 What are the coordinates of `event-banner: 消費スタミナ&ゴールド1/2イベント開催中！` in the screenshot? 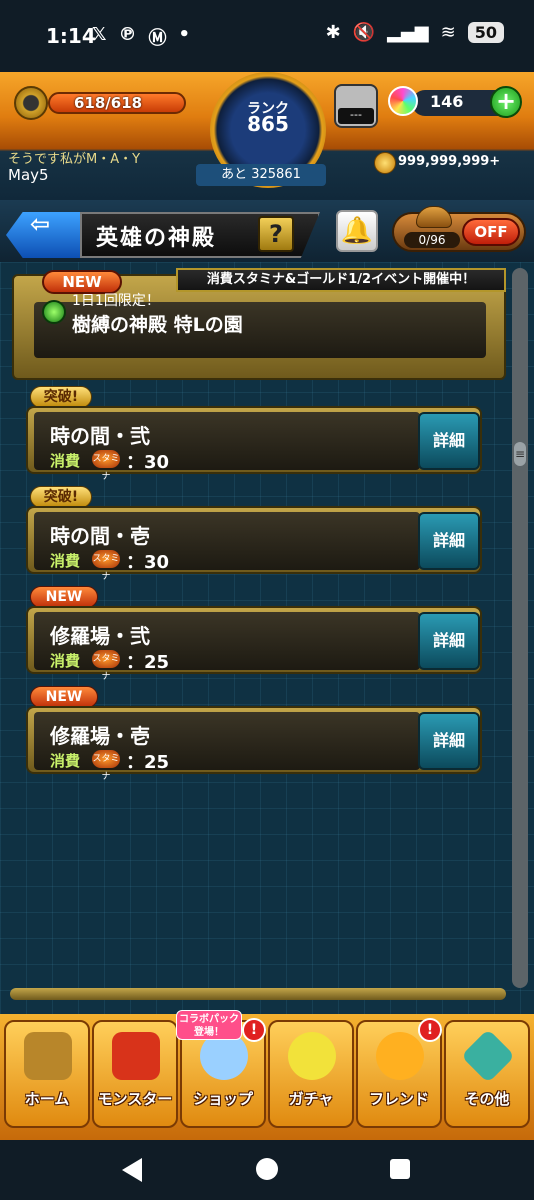 It's located at (341, 280).